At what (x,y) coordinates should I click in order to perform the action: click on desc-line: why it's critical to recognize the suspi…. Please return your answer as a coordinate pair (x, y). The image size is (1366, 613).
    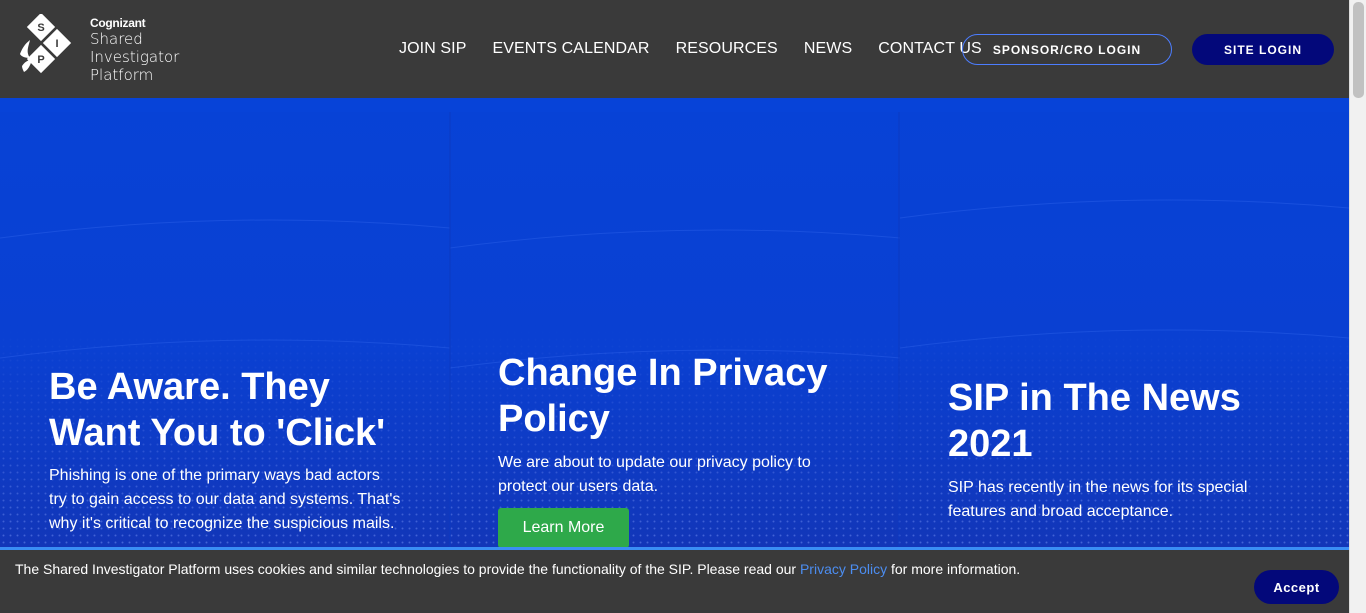
    Looking at the image, I should click on (222, 523).